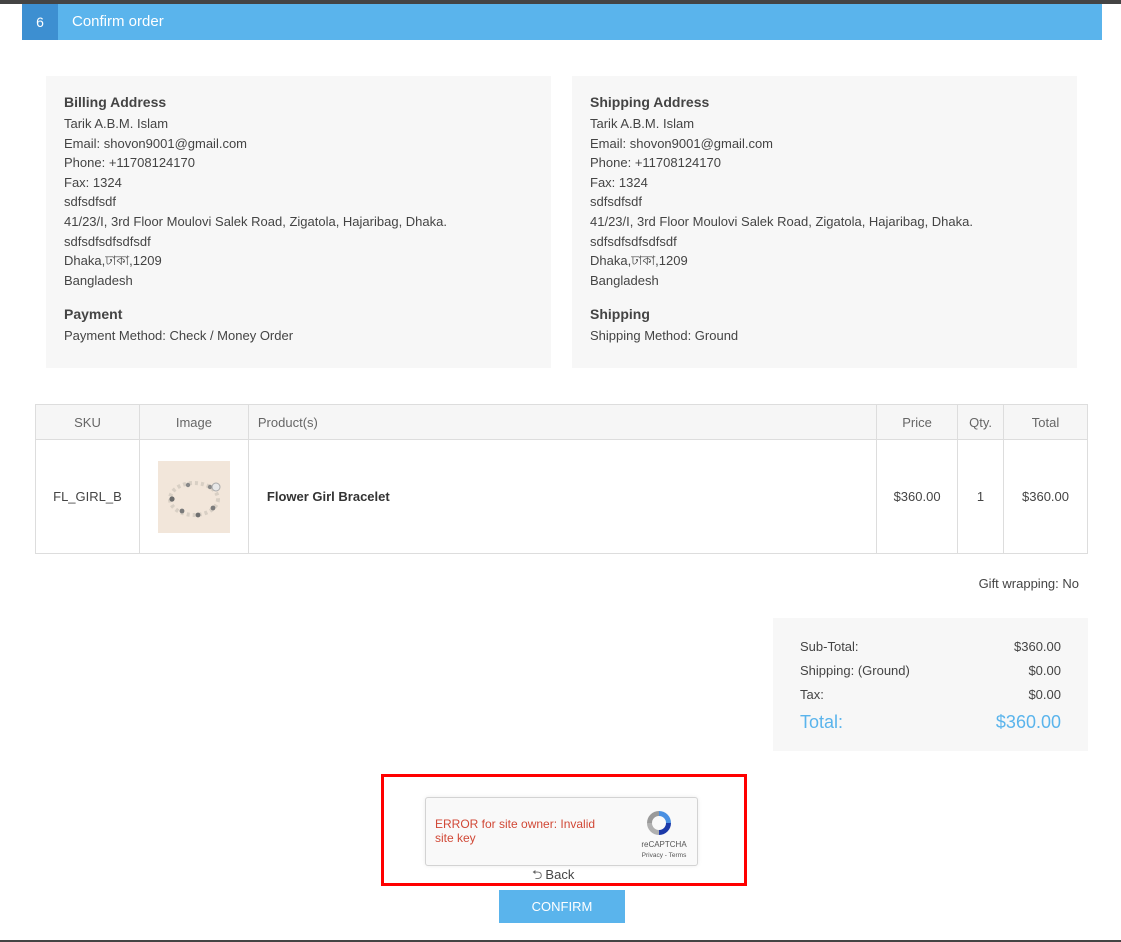 The width and height of the screenshot is (1121, 942). I want to click on billing-address2: sdfsdfsdfsdfsdf, so click(107, 241).